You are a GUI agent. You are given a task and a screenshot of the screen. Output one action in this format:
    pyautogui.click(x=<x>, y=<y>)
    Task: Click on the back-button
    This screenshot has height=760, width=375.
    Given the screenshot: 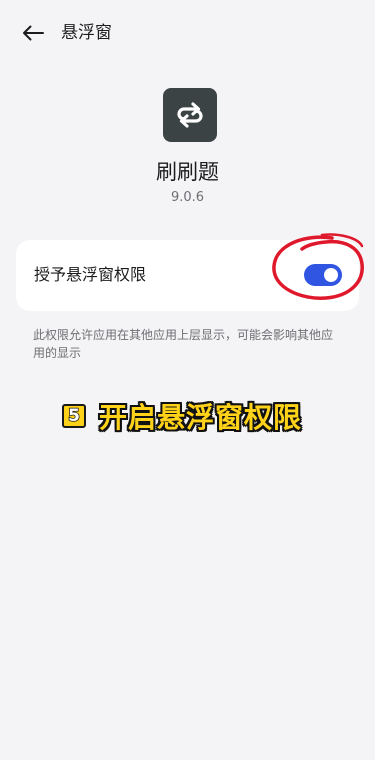 What is the action you would take?
    pyautogui.click(x=33, y=33)
    